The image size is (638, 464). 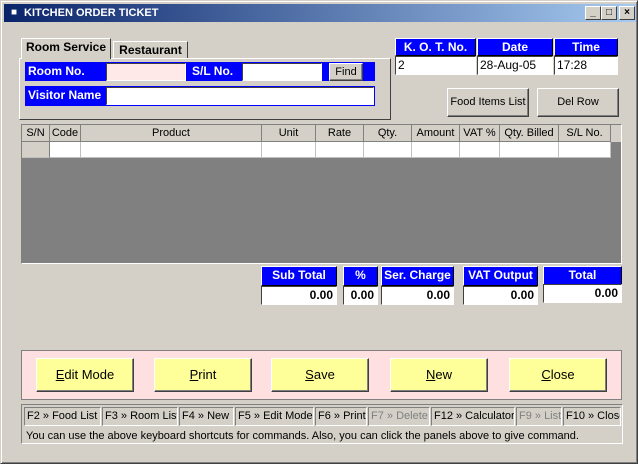 I want to click on col-header-vat: VAT %, so click(x=480, y=133).